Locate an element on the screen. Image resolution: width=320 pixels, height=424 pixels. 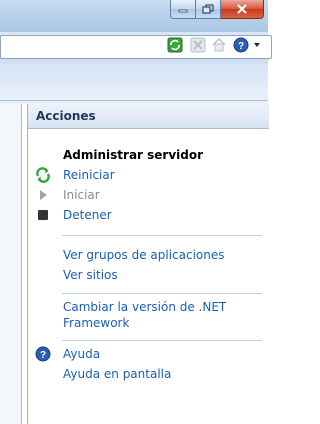
close-button is located at coordinates (242, 9).